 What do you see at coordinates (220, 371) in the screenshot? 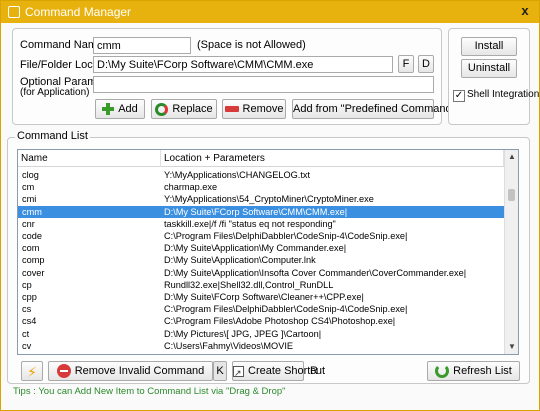
I see `k-shortcut-button: K` at bounding box center [220, 371].